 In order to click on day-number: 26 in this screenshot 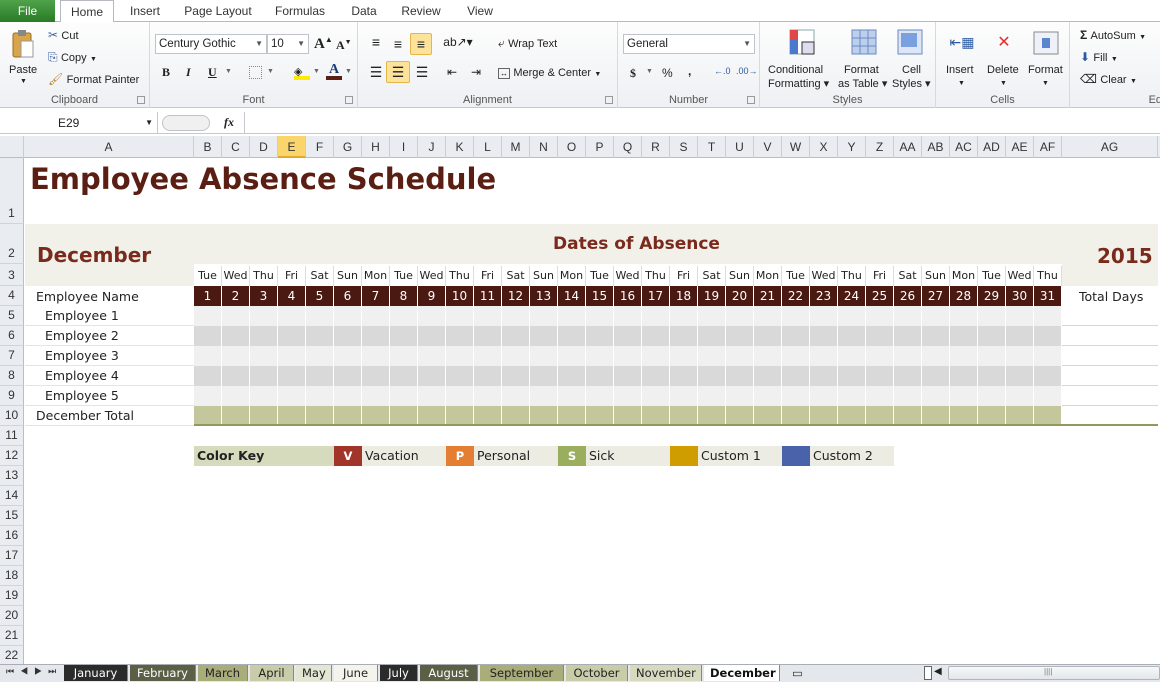, I will do `click(908, 296)`.